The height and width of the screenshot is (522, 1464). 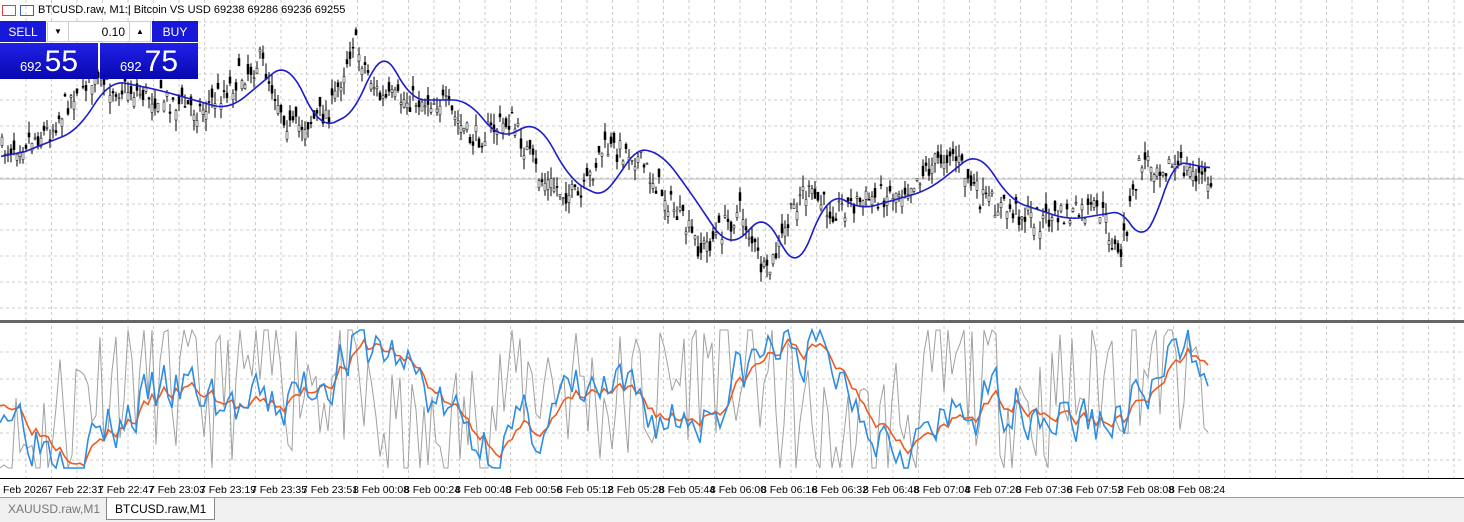 I want to click on symbol-info-icon, so click(x=27, y=10).